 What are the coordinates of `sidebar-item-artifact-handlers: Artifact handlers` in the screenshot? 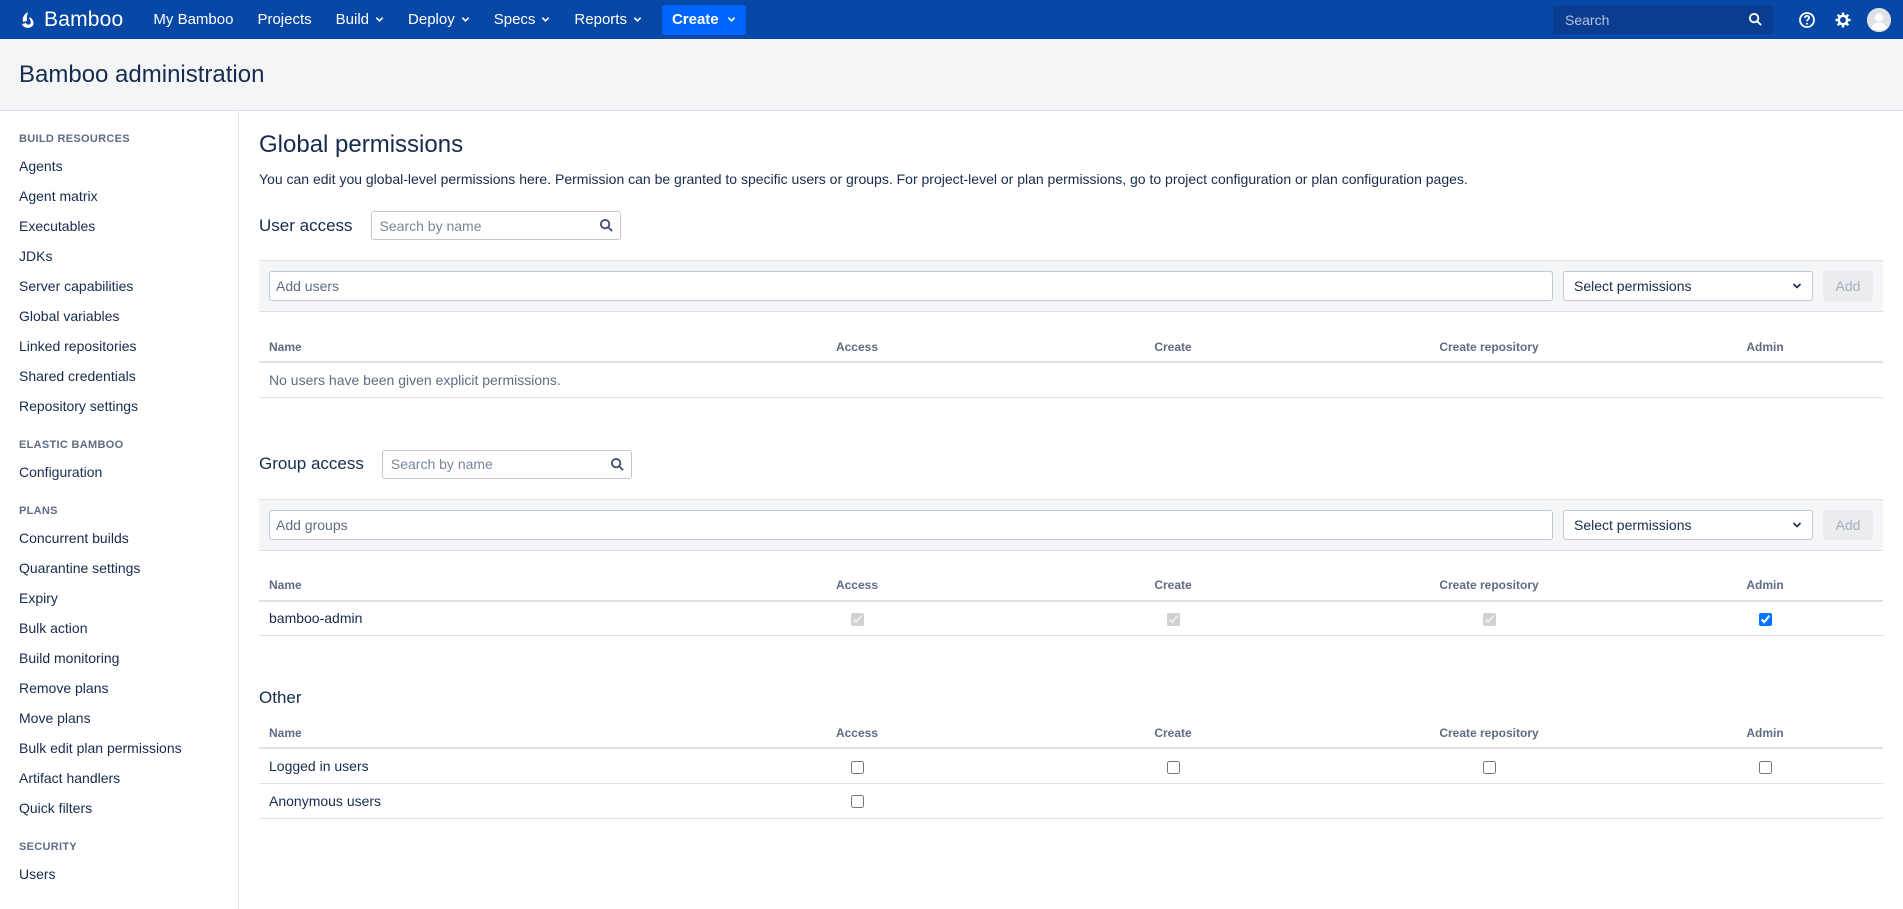 It's located at (128, 778).